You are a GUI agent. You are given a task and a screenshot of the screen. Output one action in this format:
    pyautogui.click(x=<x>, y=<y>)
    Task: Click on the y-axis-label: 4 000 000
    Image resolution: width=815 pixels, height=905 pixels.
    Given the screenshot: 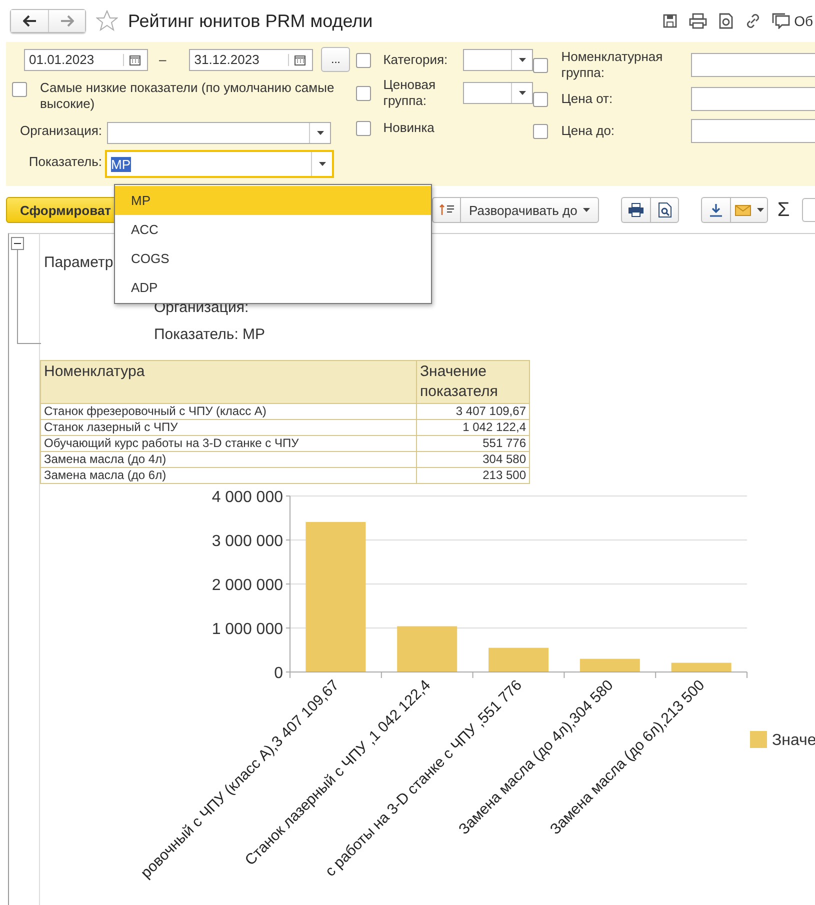 What is the action you would take?
    pyautogui.click(x=247, y=497)
    